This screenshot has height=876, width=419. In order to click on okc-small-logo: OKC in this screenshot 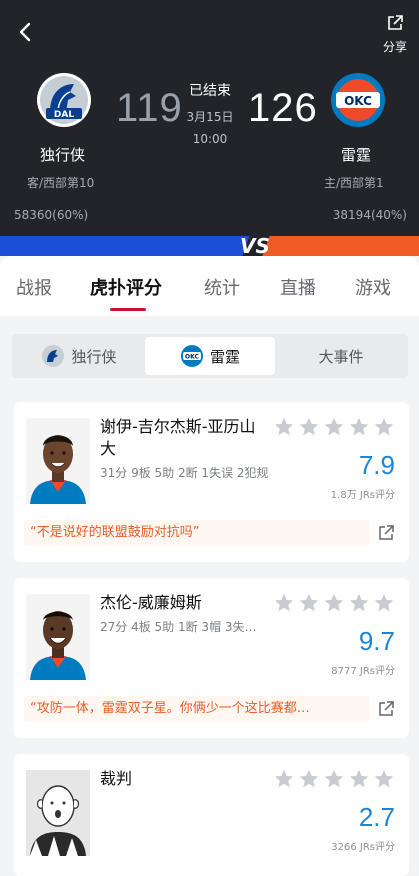, I will do `click(191, 356)`.